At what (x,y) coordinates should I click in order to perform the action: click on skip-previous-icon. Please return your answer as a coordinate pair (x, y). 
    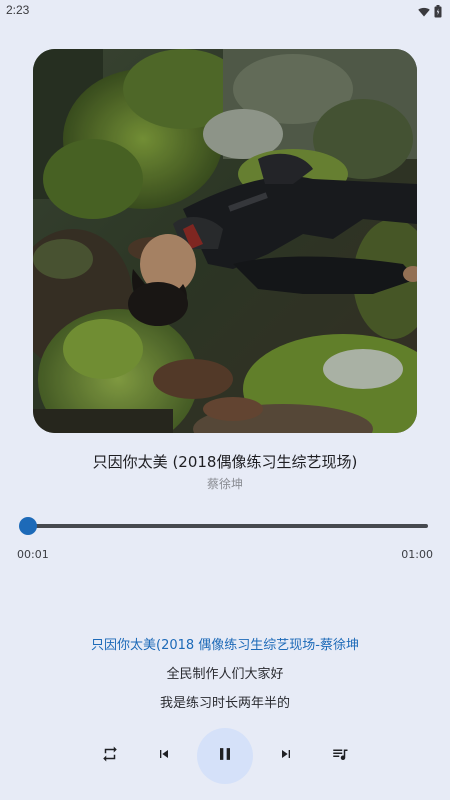
    Looking at the image, I should click on (164, 756).